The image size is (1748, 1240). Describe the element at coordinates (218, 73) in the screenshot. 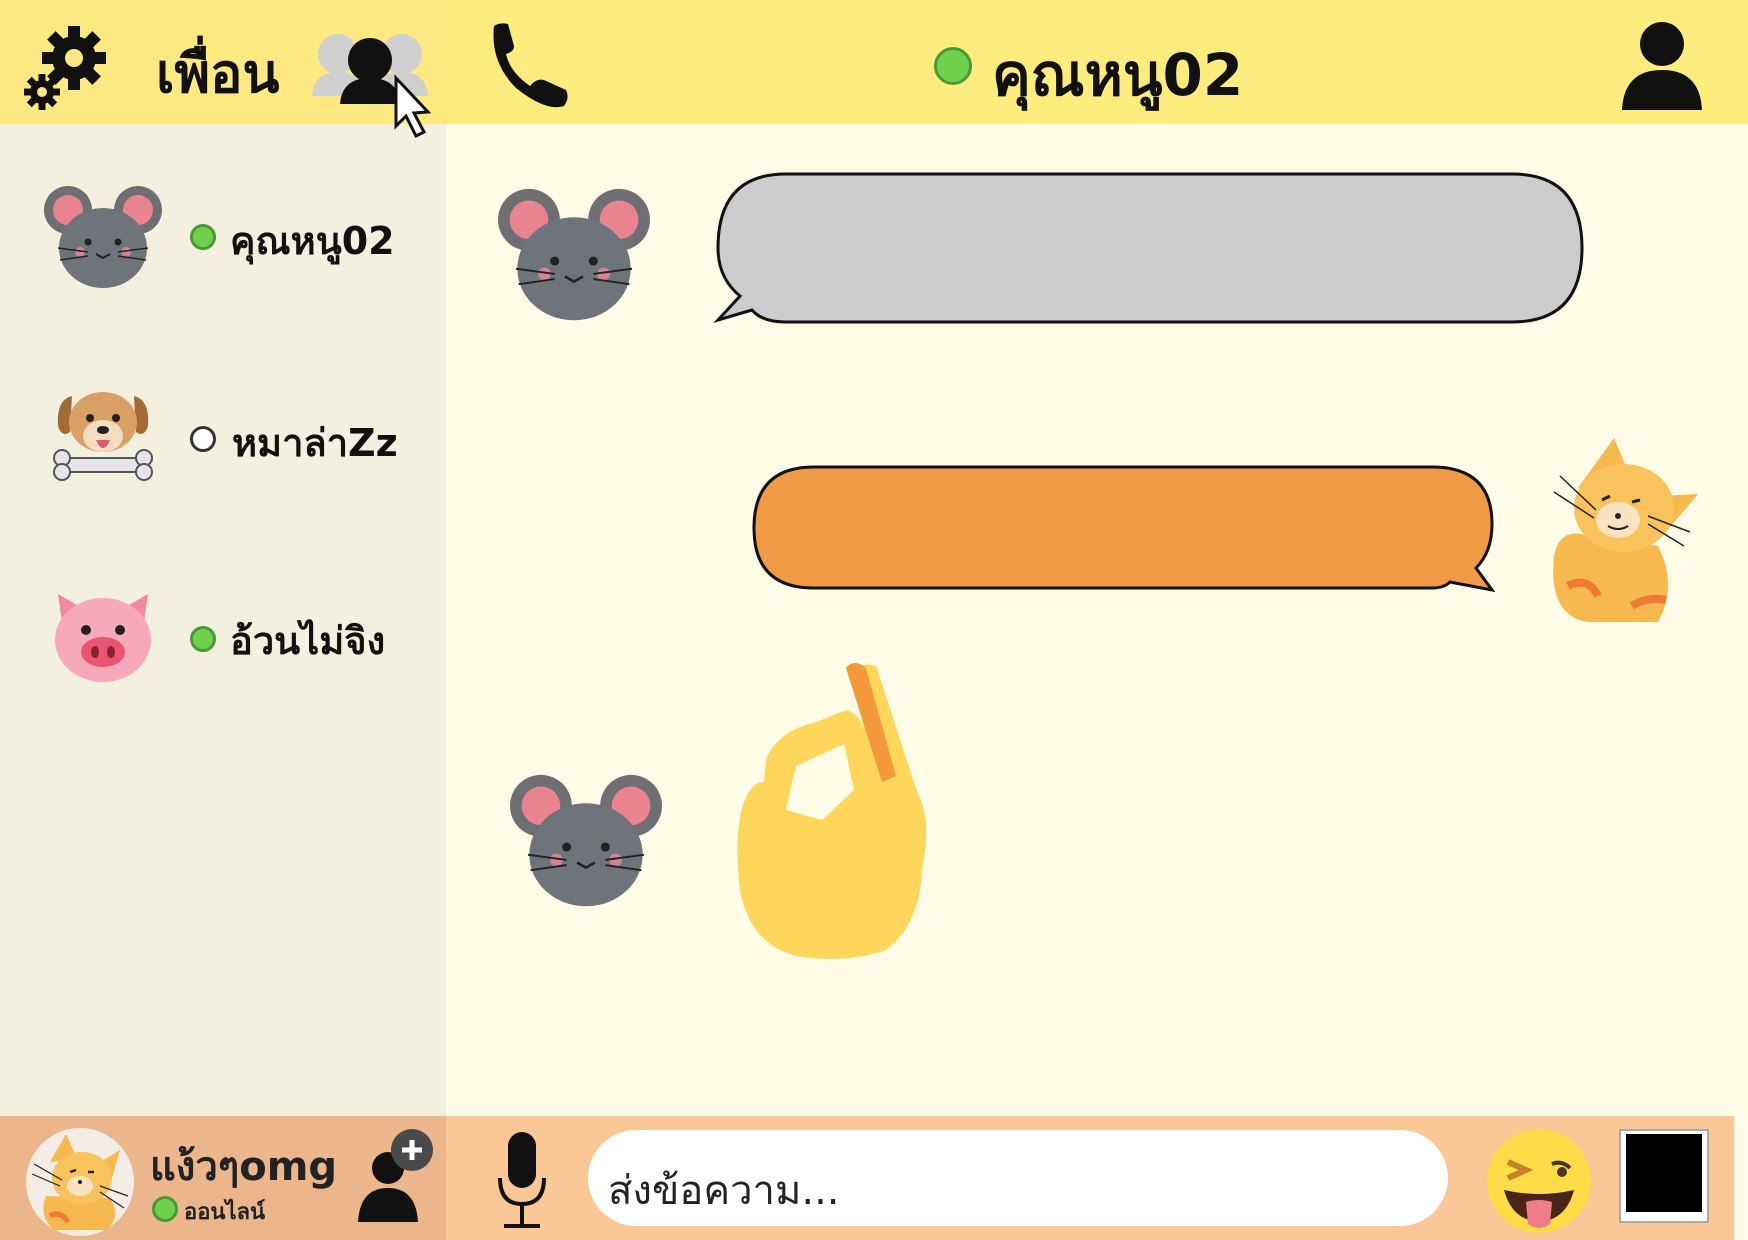

I see `friends-title: เพื่อน` at that location.